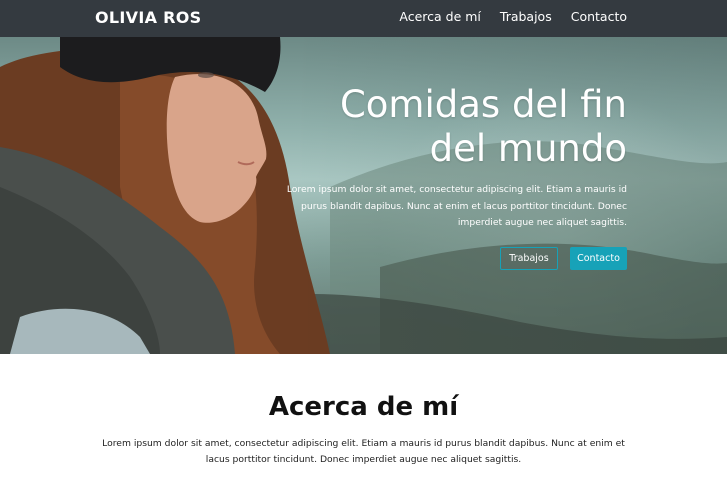 This screenshot has width=727, height=486. What do you see at coordinates (598, 258) in the screenshot?
I see `hero-contacto-button: Contacto` at bounding box center [598, 258].